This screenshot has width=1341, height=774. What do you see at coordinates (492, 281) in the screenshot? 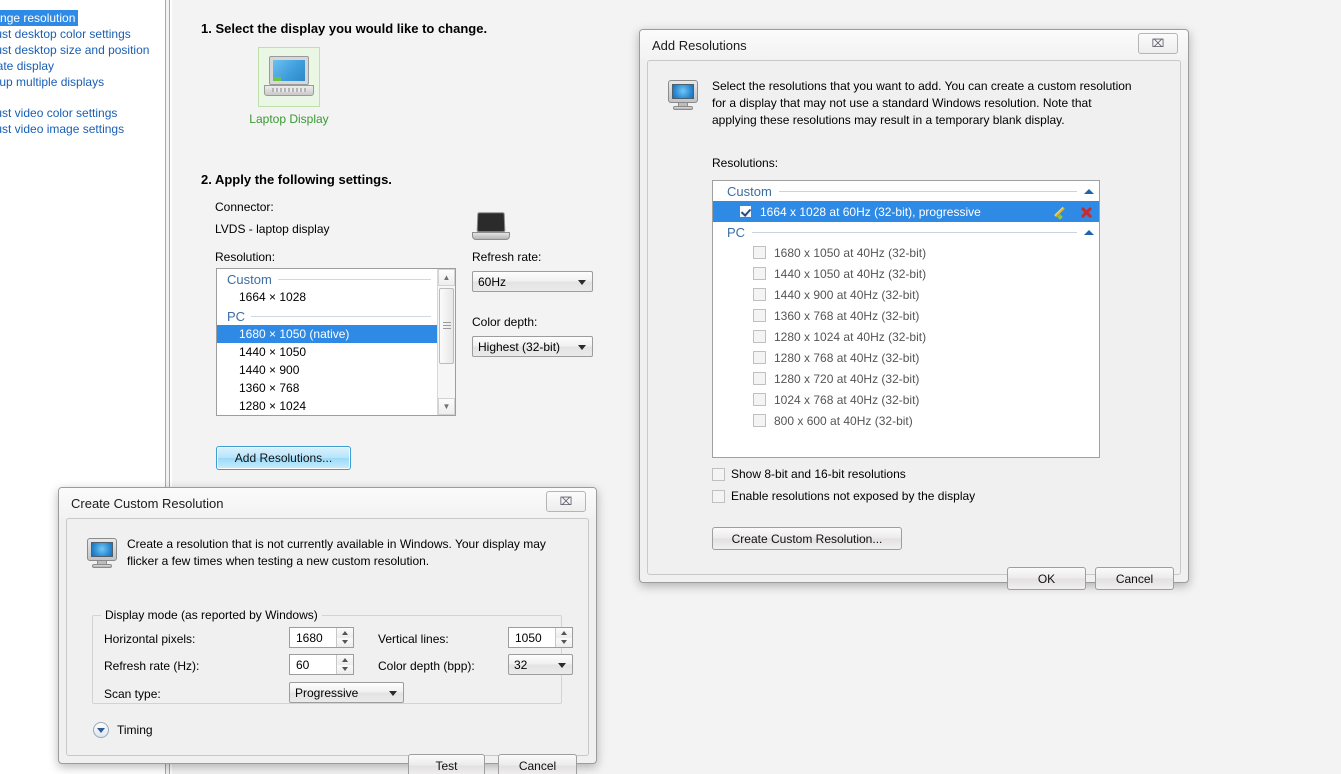
I see `refresh-rate-value: 60Hz` at bounding box center [492, 281].